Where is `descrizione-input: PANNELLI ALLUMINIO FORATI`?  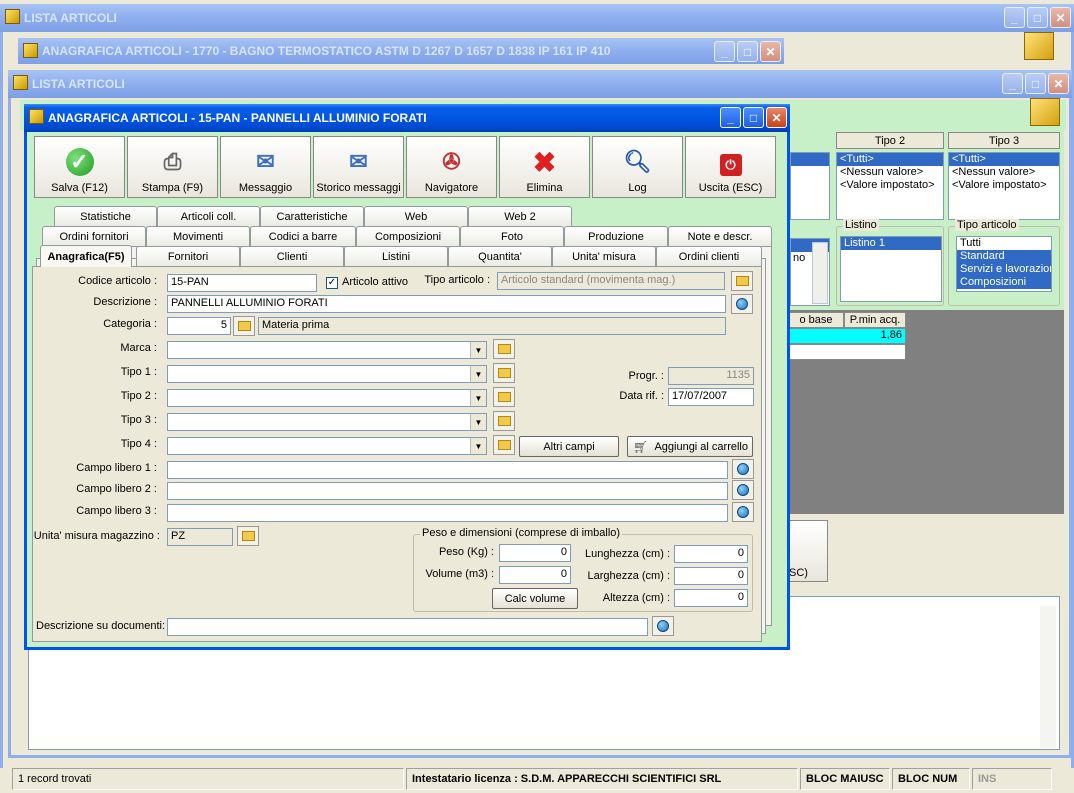
descrizione-input: PANNELLI ALLUMINIO FORATI is located at coordinates (446, 304).